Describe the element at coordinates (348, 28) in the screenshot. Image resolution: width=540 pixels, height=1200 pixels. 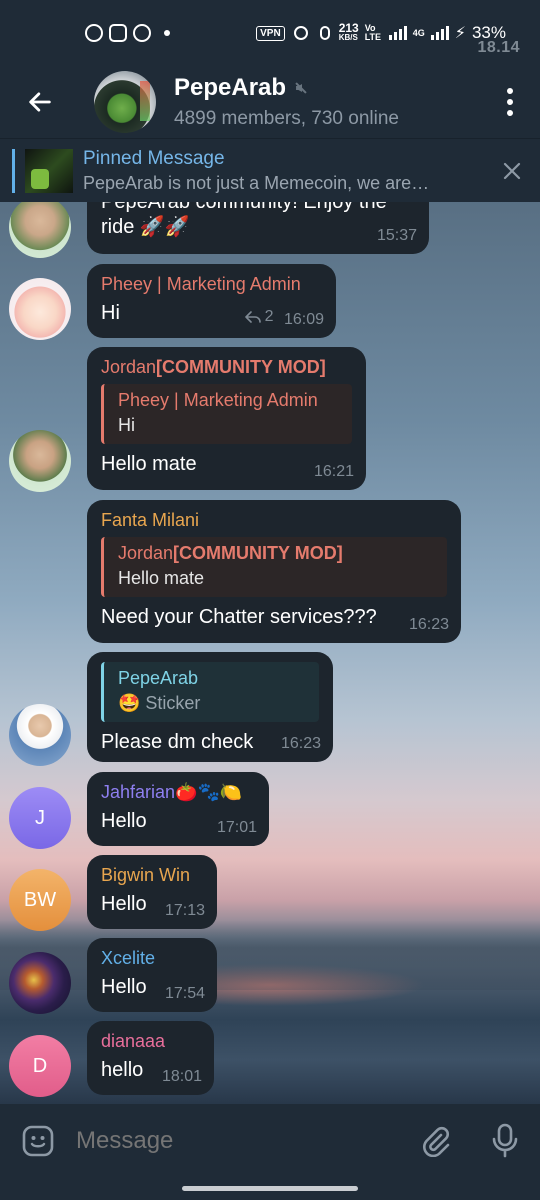
I see `speed-value: 213` at that location.